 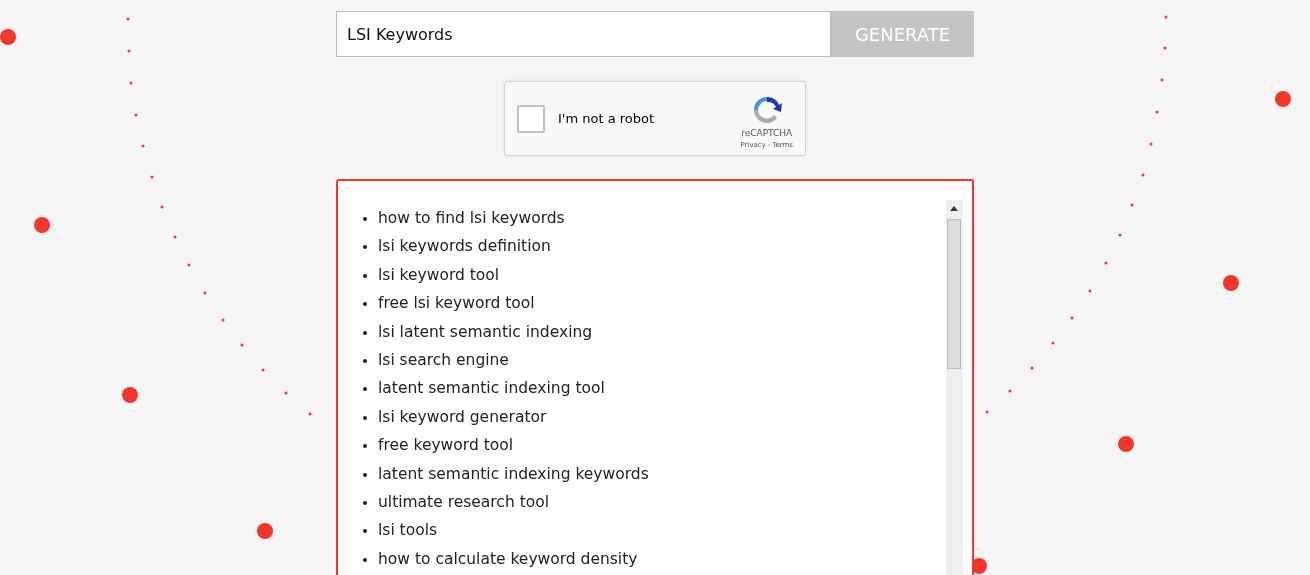 I want to click on captcha-brand: reCAPTCHA, so click(x=767, y=133).